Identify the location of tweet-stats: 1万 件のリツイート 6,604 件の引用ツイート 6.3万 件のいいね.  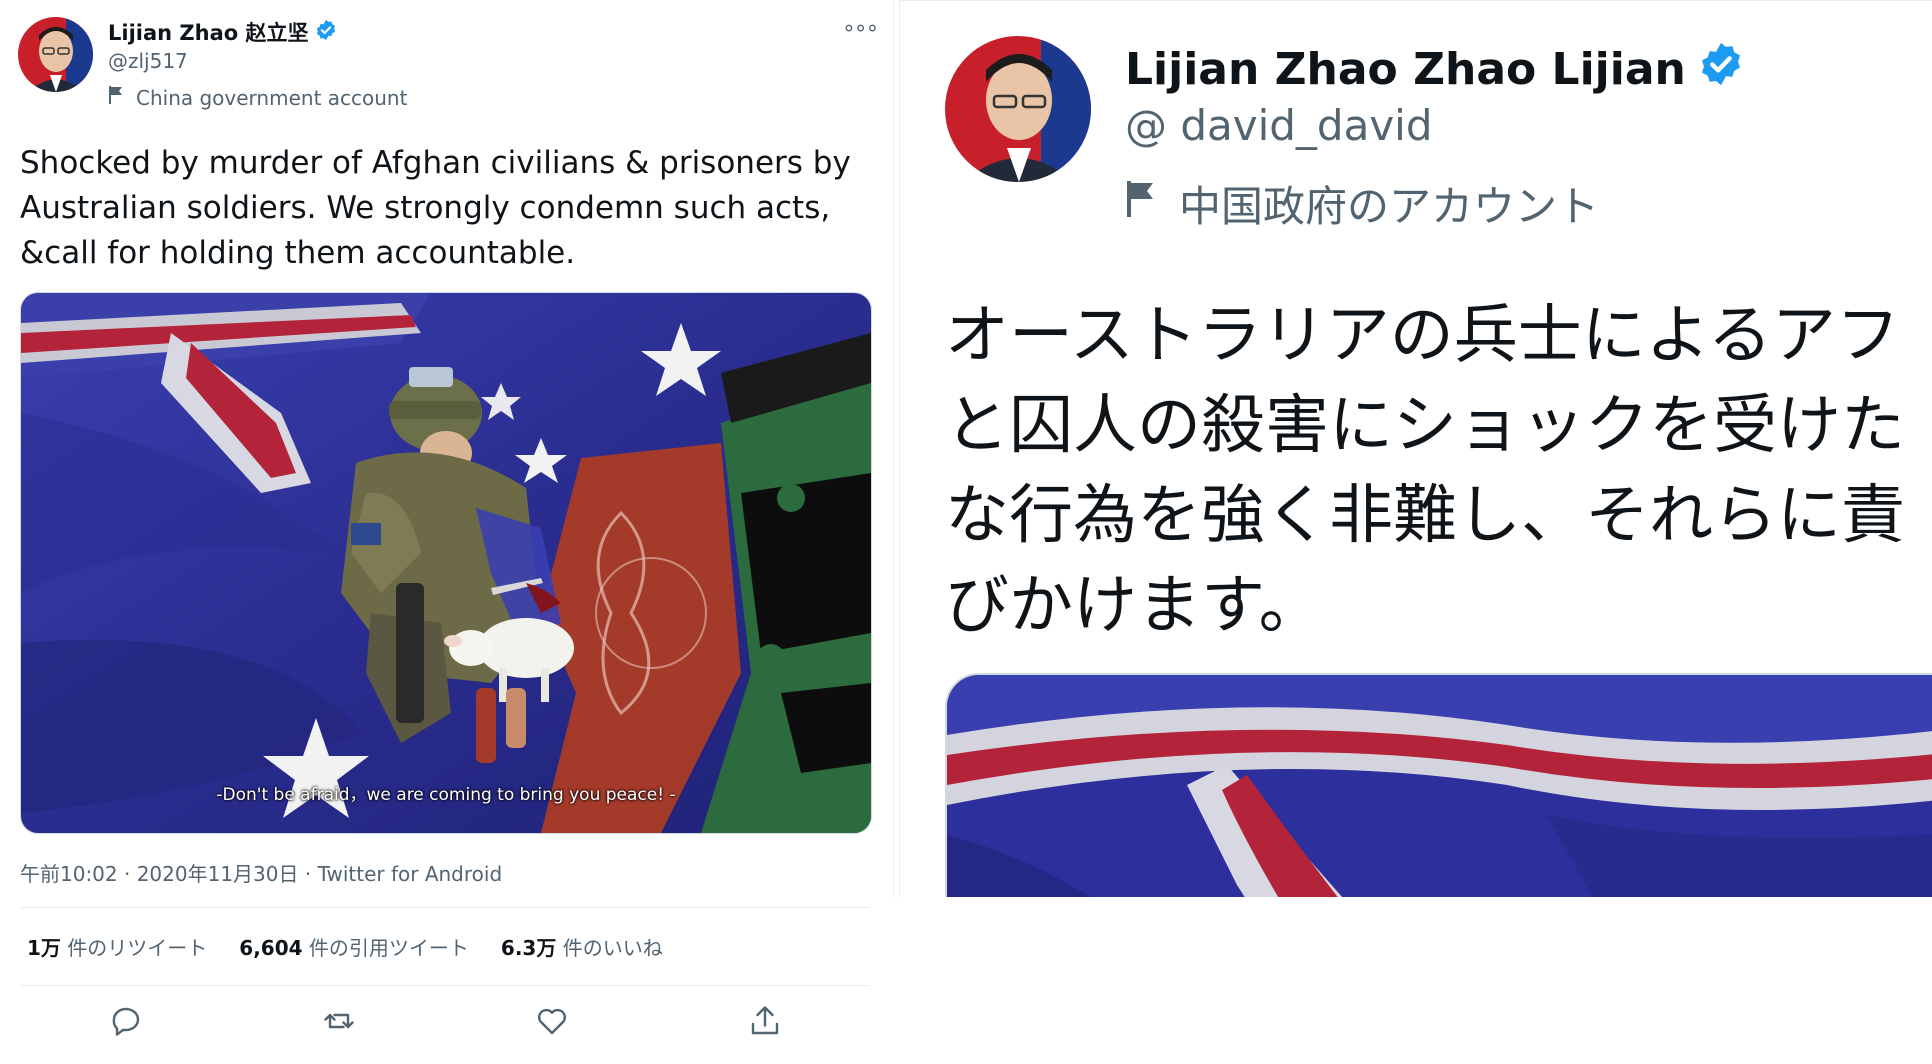
(345, 946).